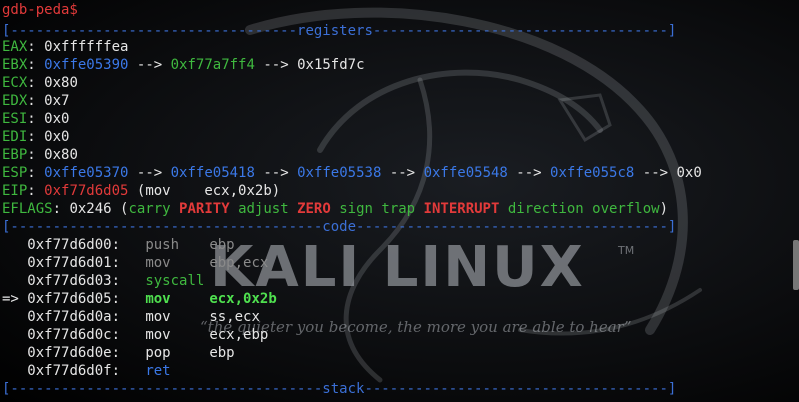  What do you see at coordinates (15, 101) in the screenshot?
I see `reg-name: EDX` at bounding box center [15, 101].